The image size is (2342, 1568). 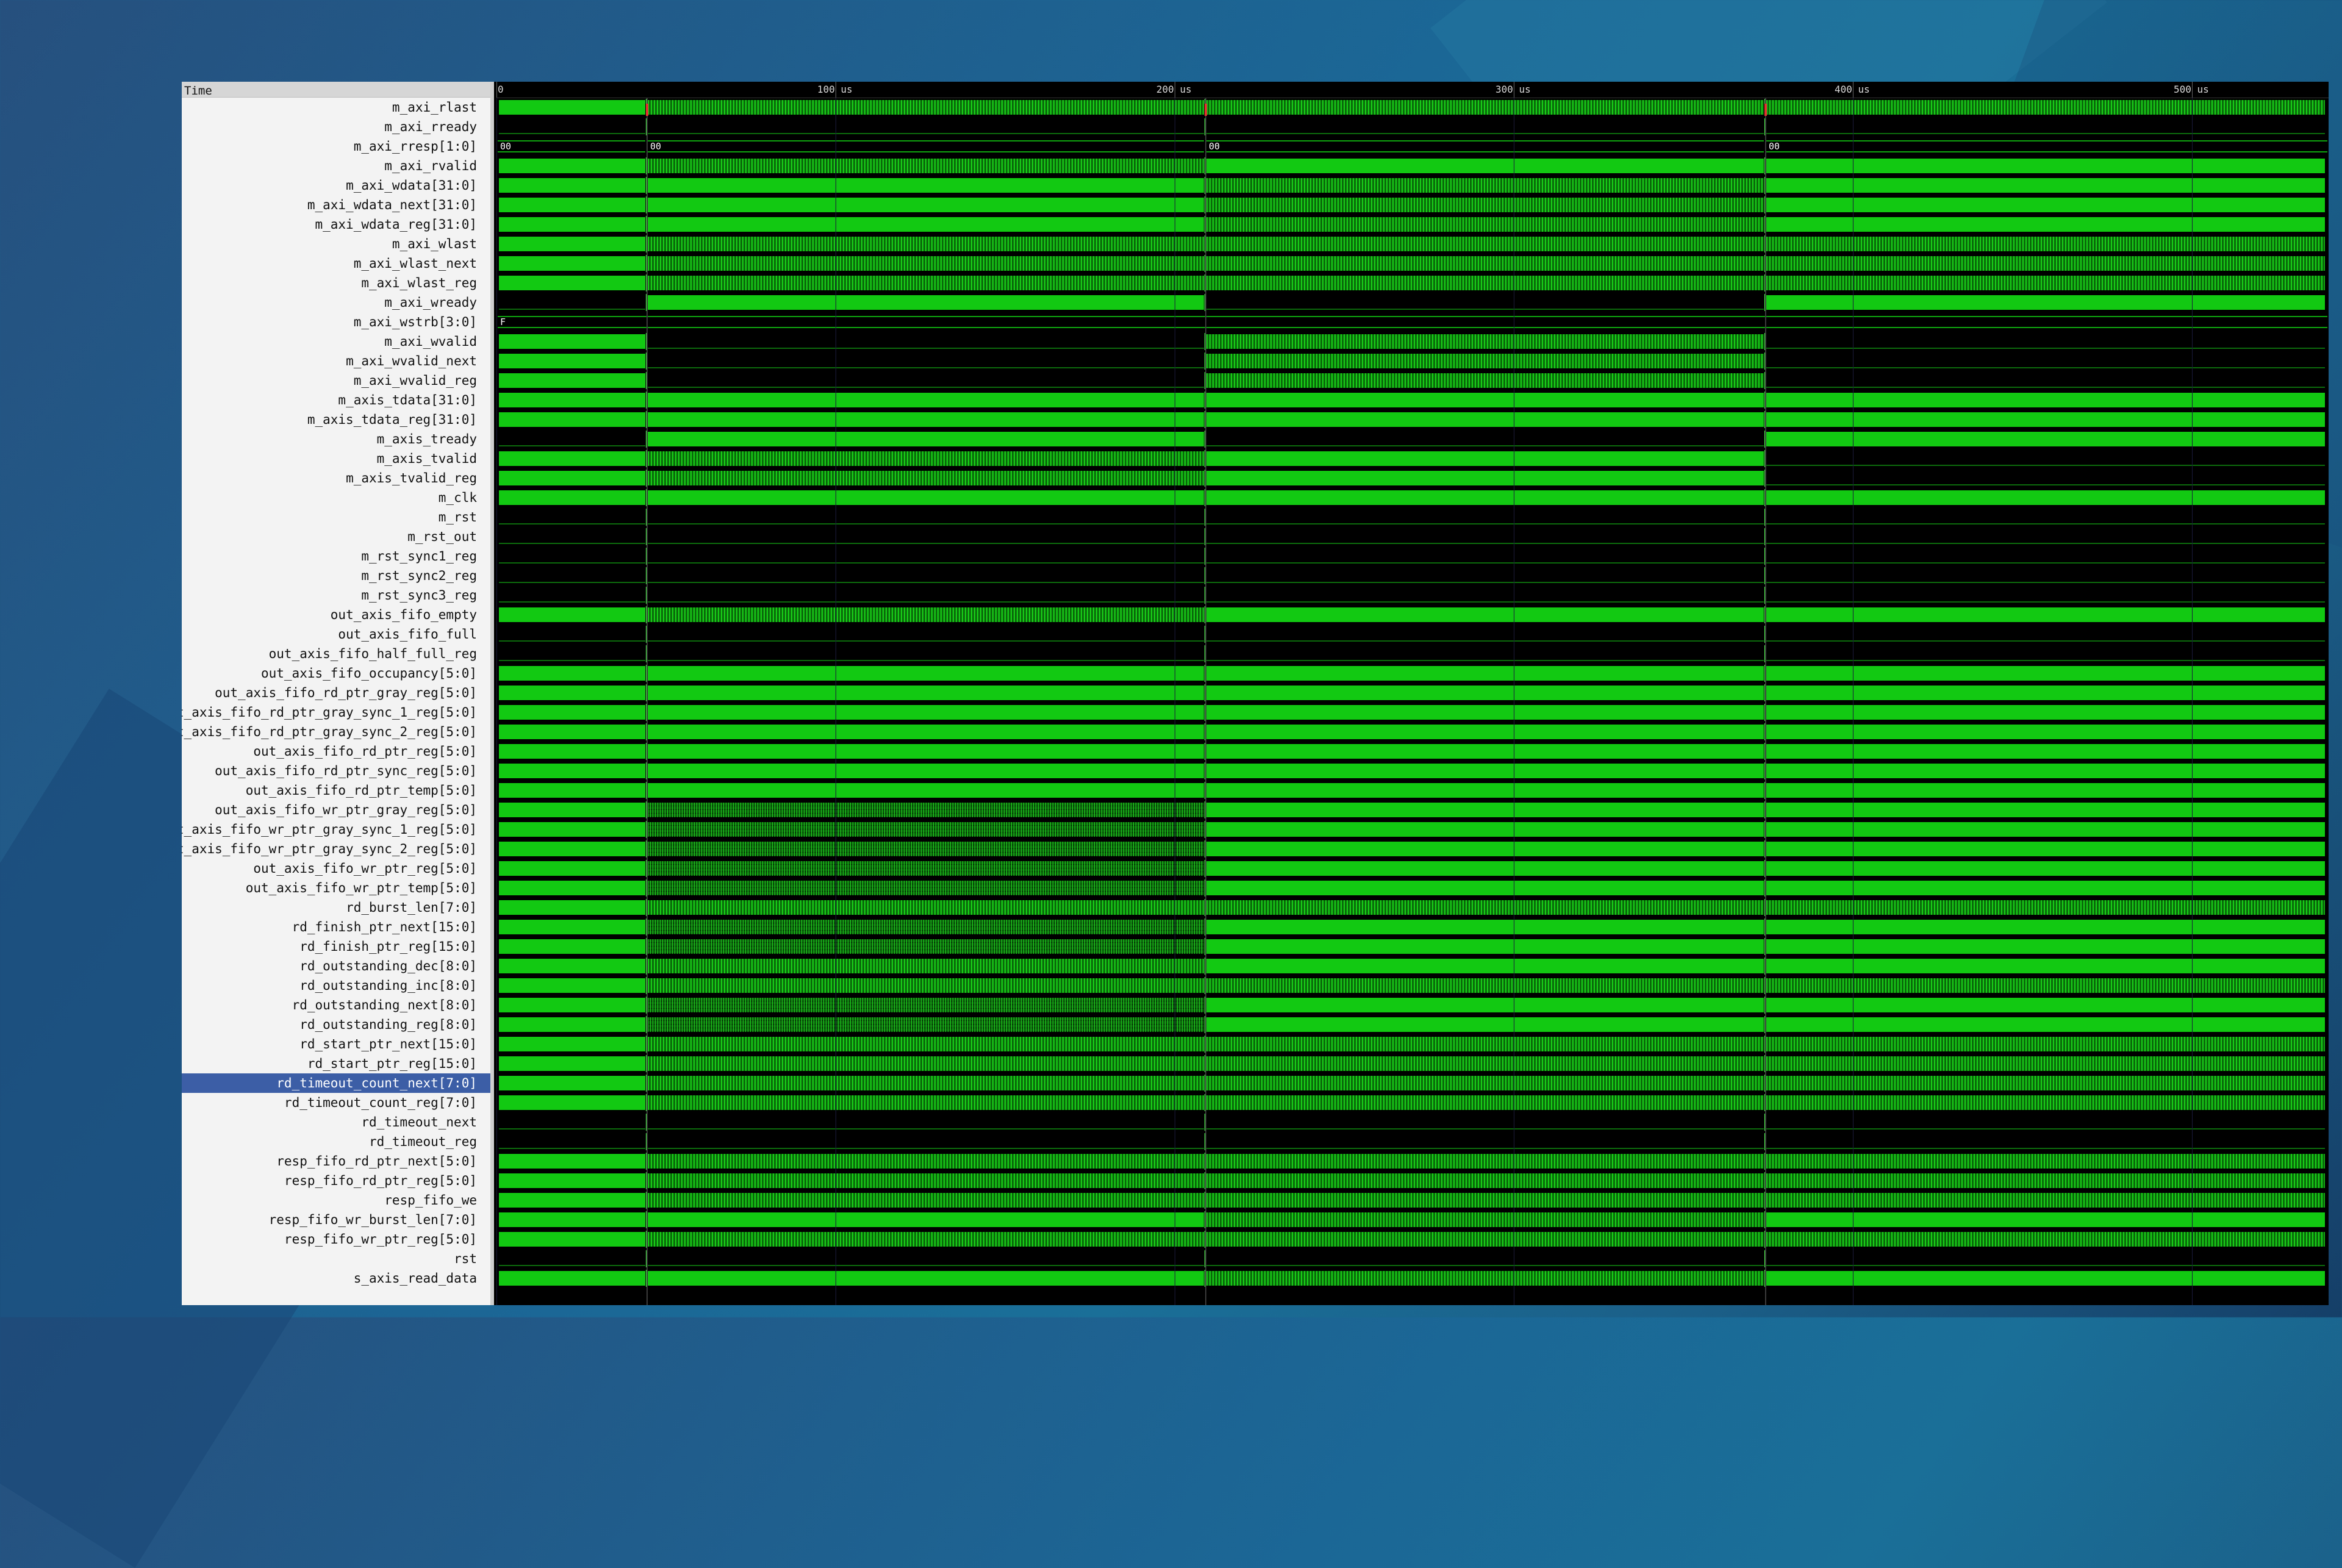 I want to click on signal-name: s_axis_read_data, so click(x=336, y=1278).